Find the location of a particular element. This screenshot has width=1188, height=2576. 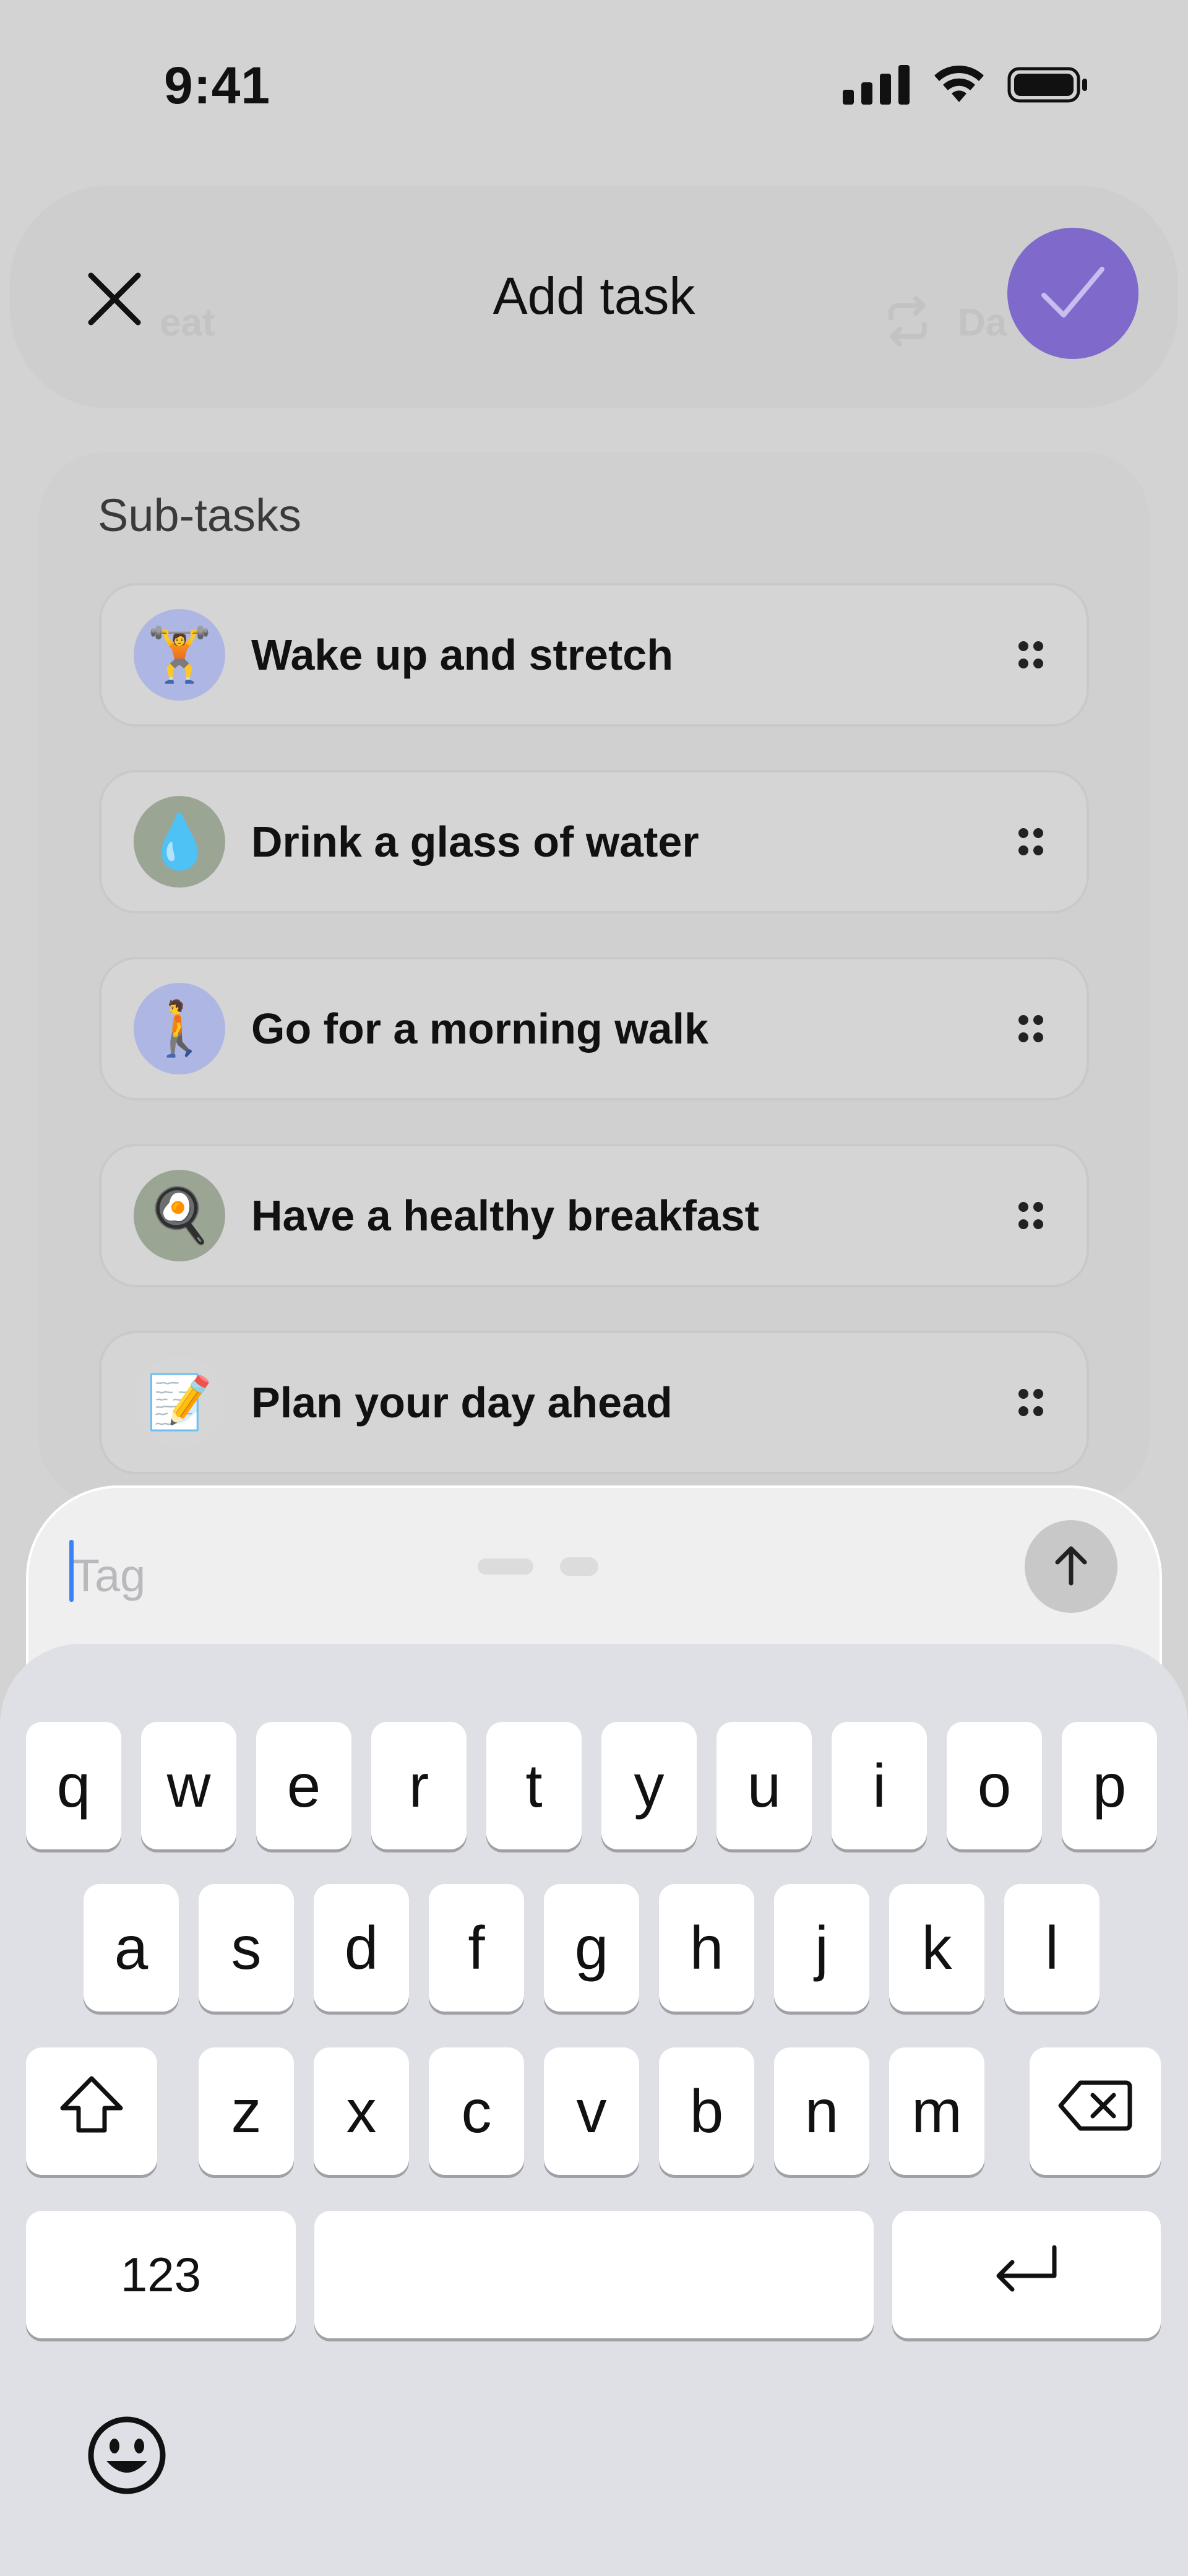

emoji-button is located at coordinates (127, 2456).